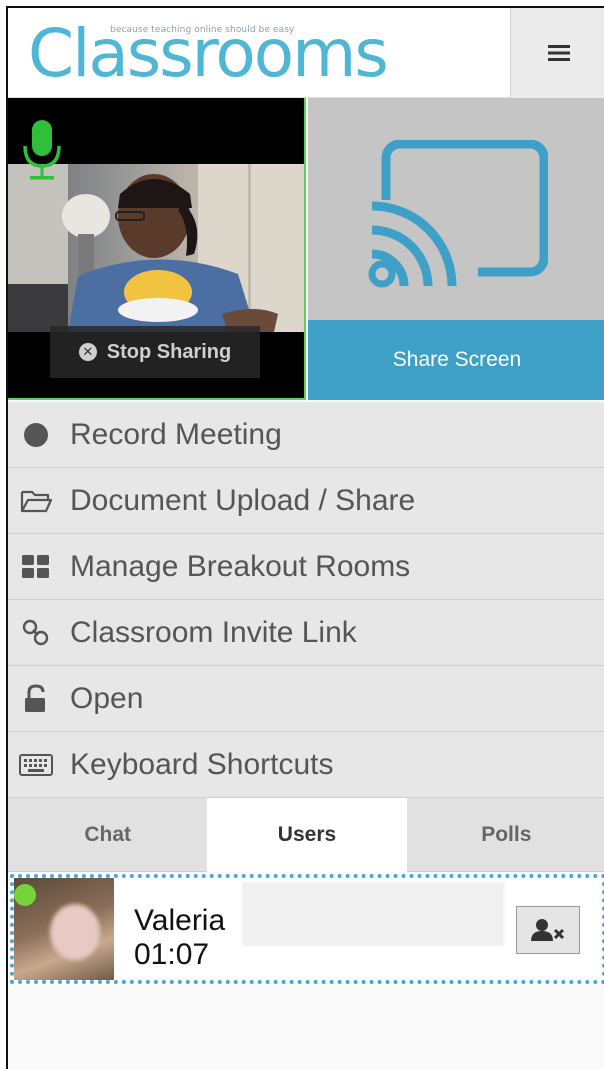  I want to click on microphone-icon, so click(42, 150).